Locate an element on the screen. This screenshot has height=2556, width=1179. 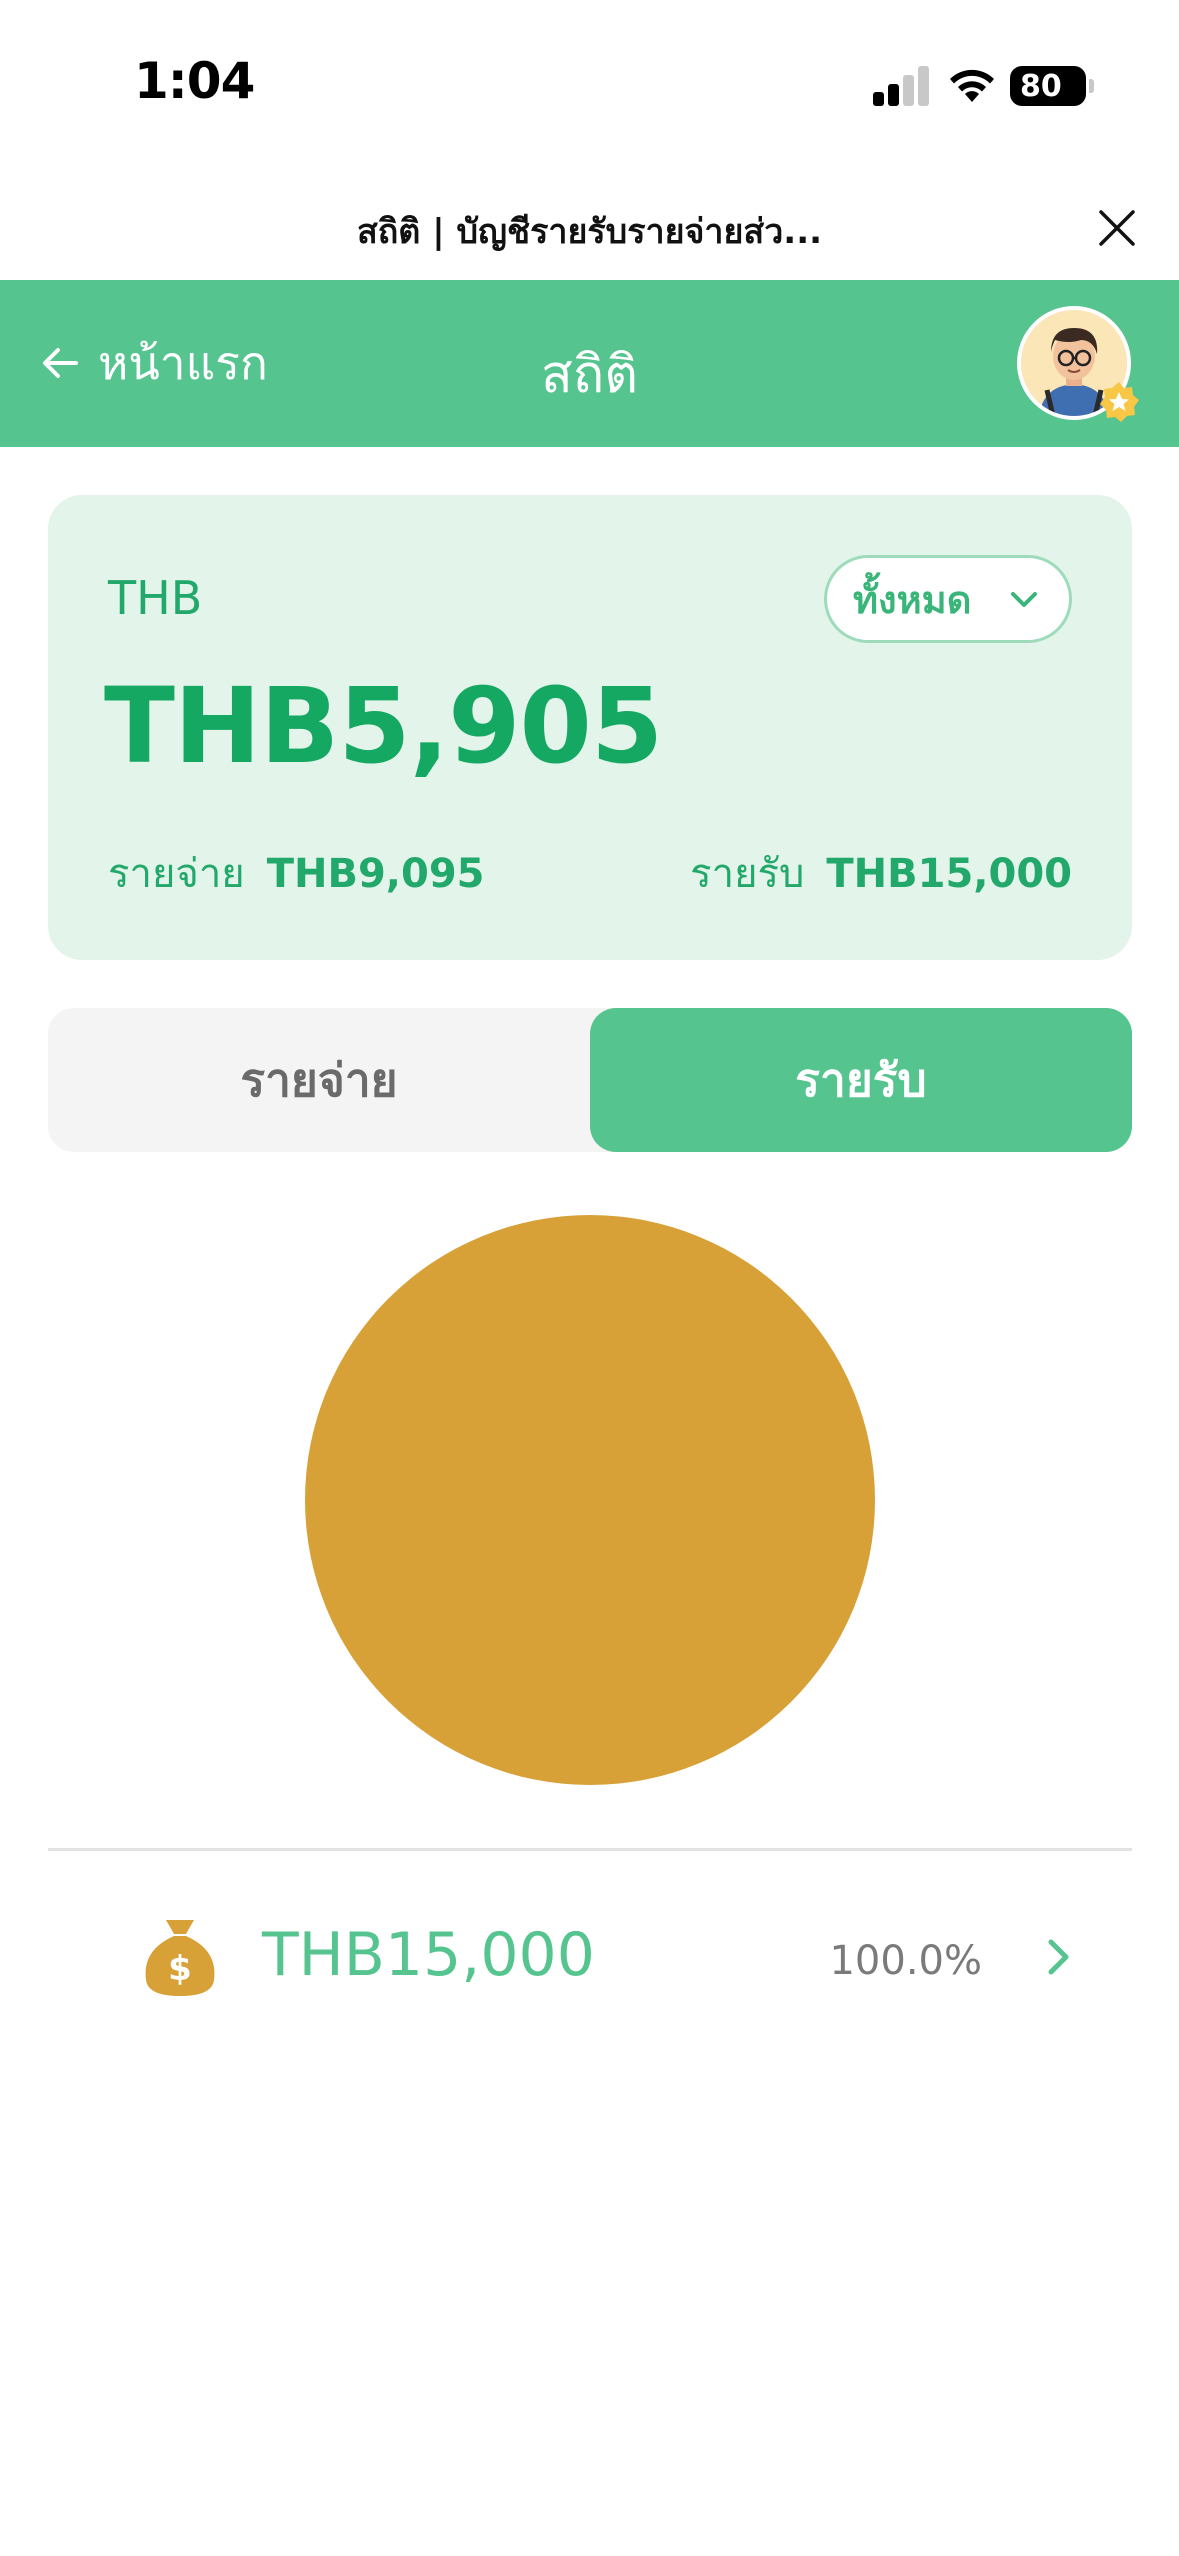
currency-label: THB is located at coordinates (155, 598).